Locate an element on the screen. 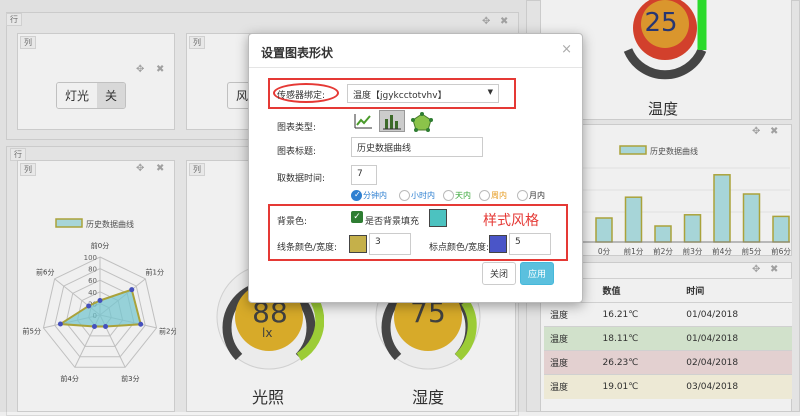 This screenshot has height=416, width=800. point-color-swatch is located at coordinates (498, 244).